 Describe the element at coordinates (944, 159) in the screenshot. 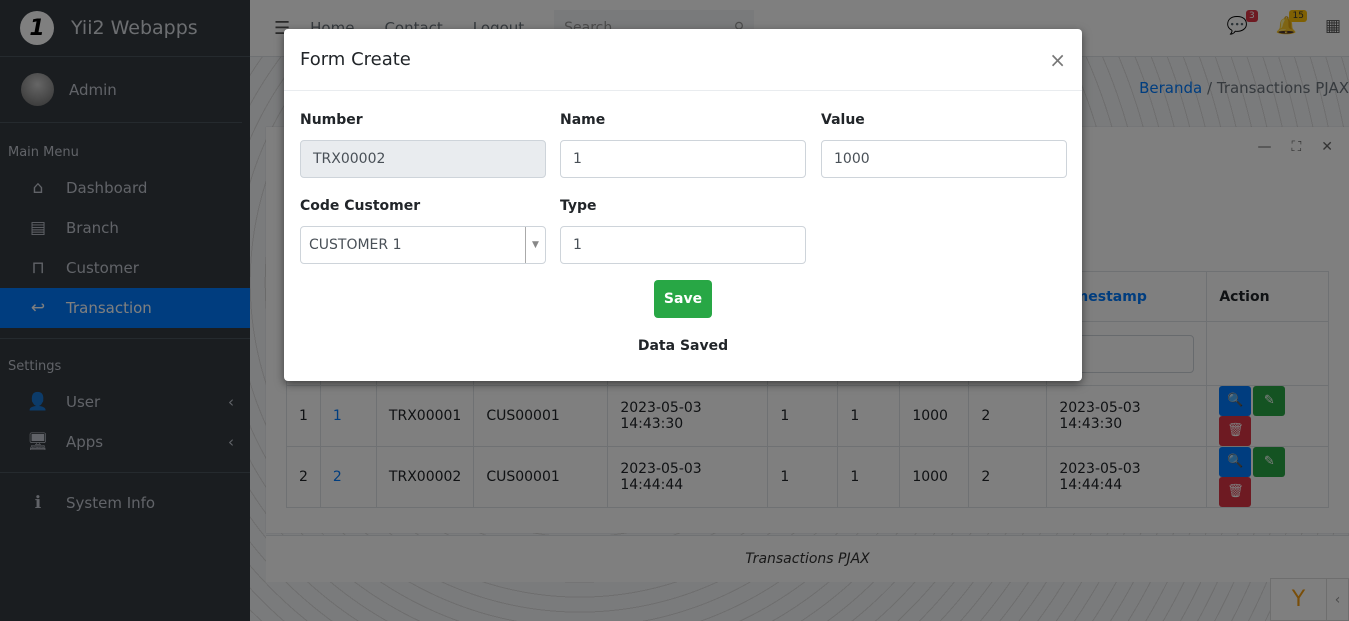

I see `value-field: 1000` at that location.